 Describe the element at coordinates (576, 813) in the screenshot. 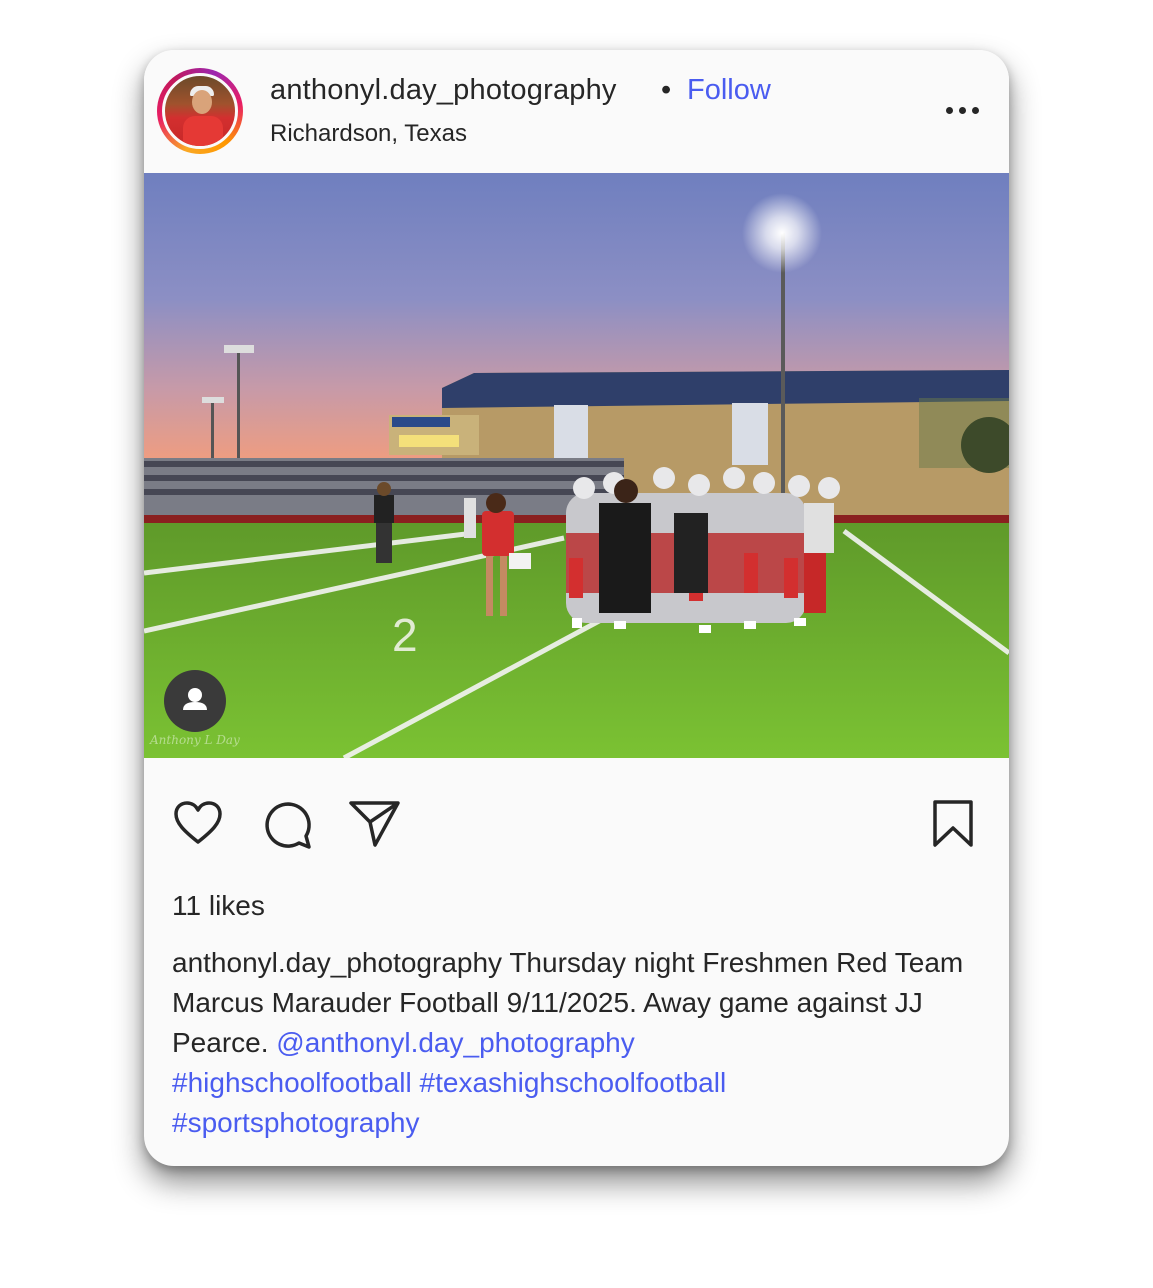

I see `action-bar` at that location.